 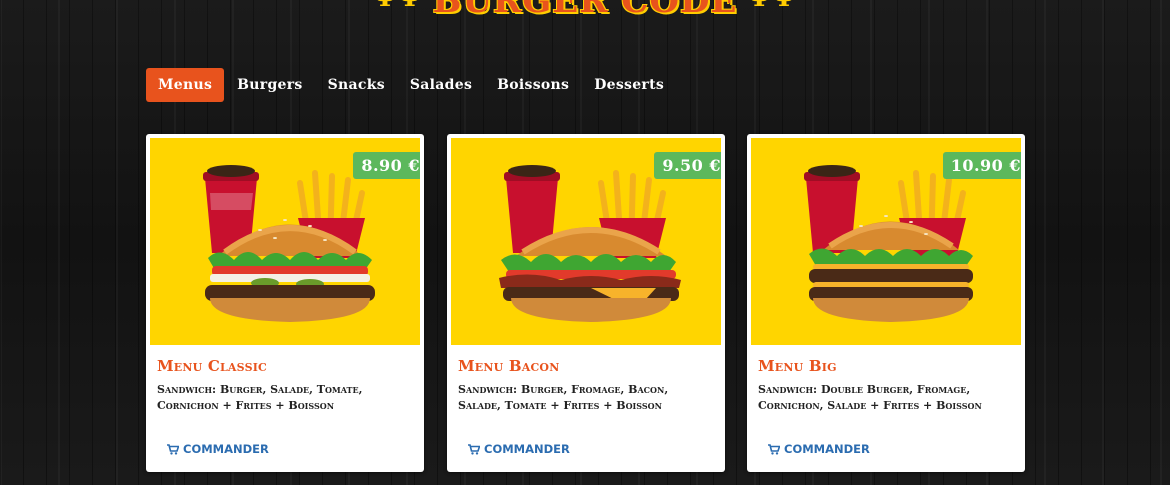 I want to click on product-photo: 10.90 €, so click(x=886, y=241).